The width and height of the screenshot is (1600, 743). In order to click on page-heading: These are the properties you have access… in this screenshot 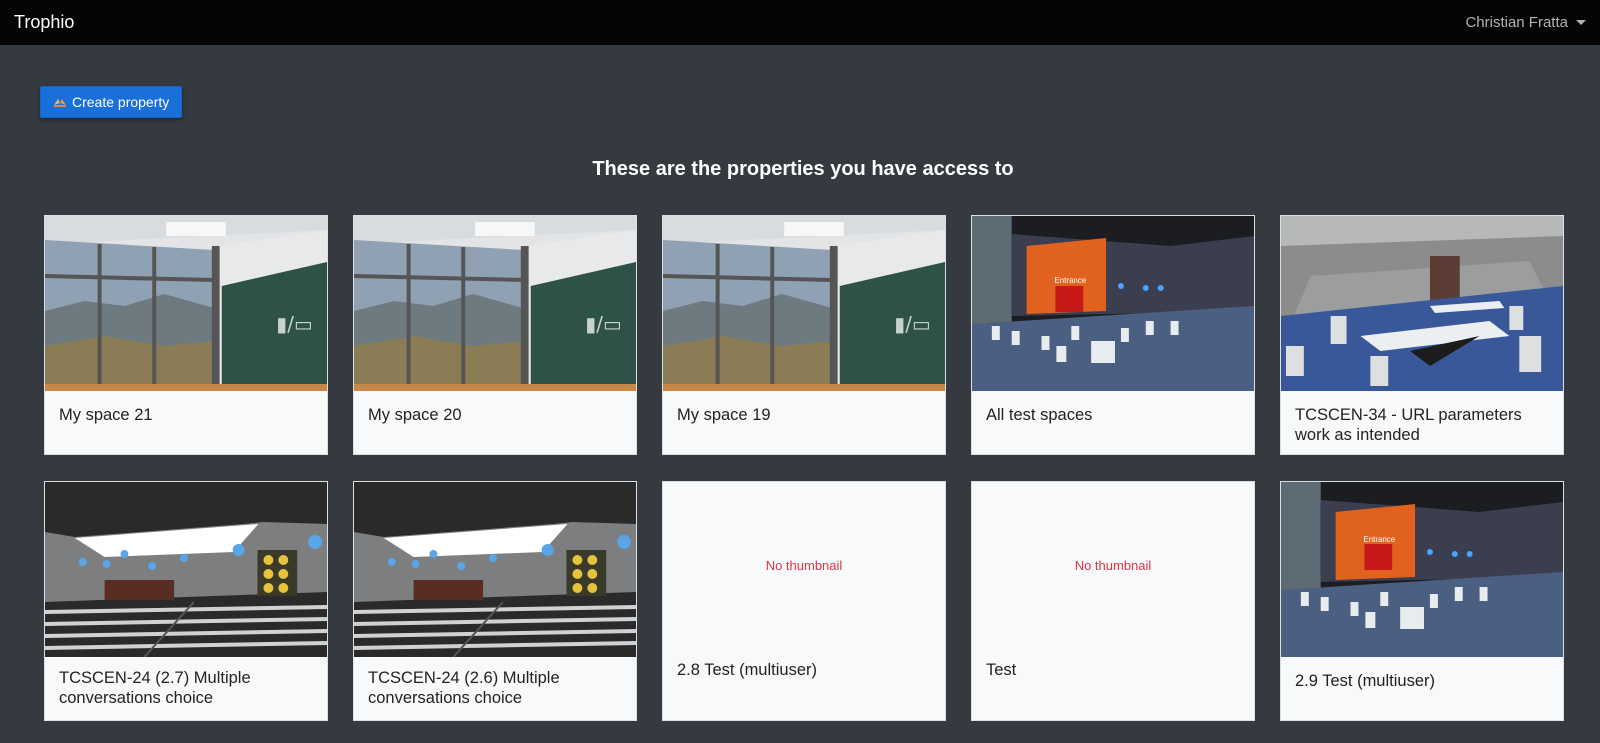, I will do `click(803, 169)`.